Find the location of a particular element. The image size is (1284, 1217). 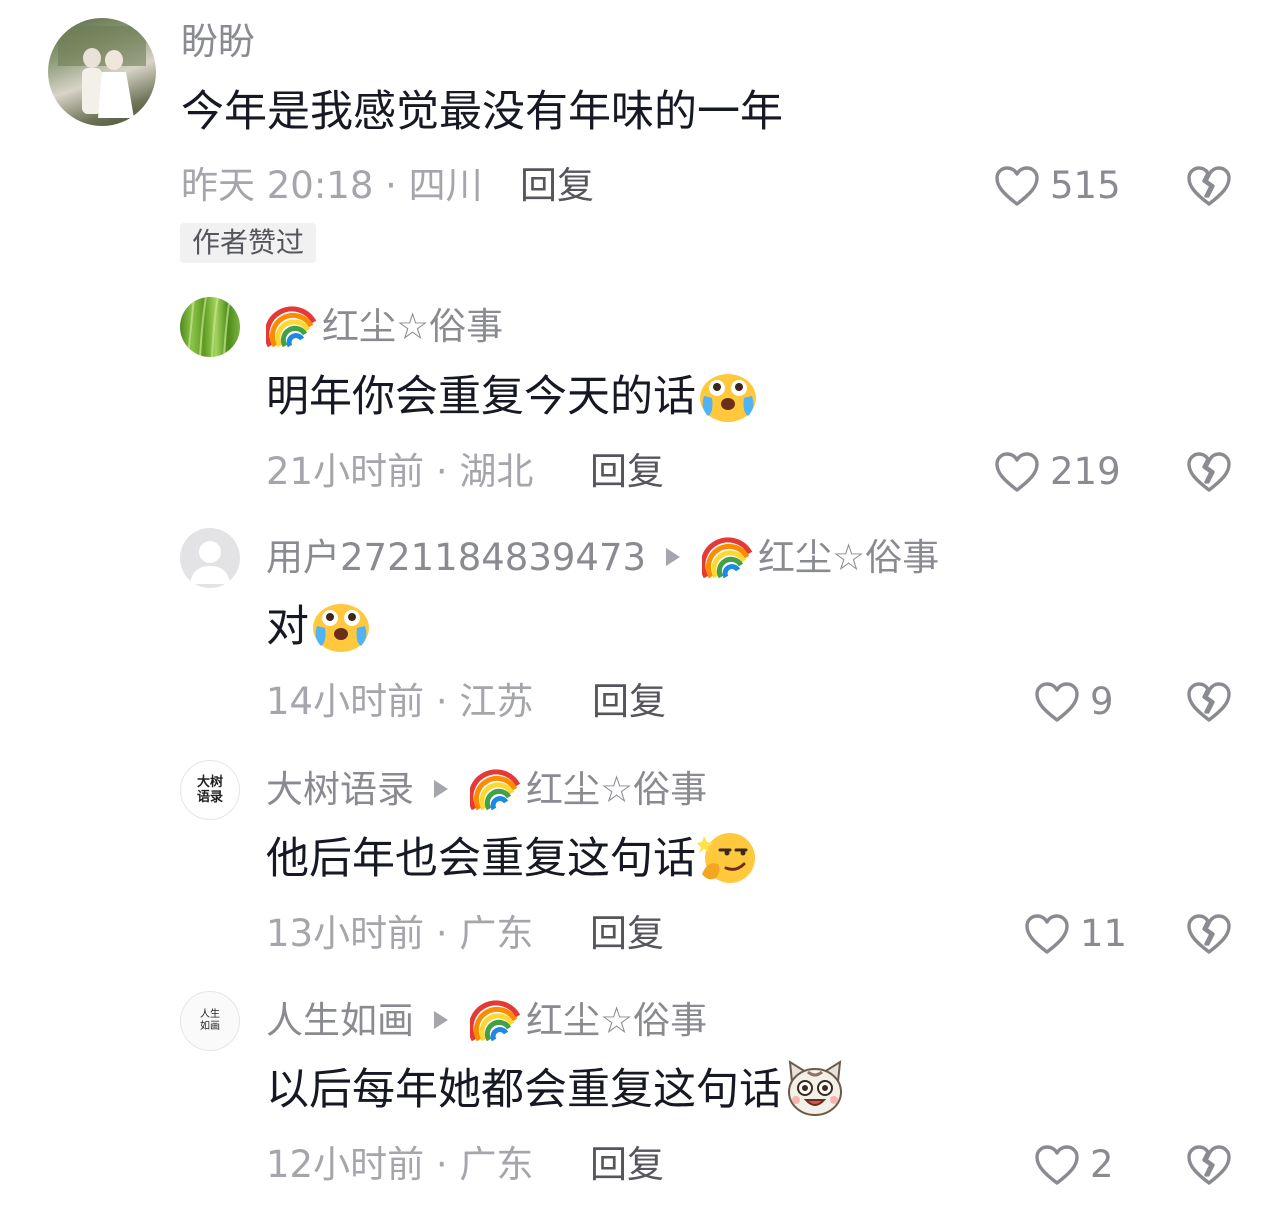

like-button: 219 is located at coordinates (1057, 472).